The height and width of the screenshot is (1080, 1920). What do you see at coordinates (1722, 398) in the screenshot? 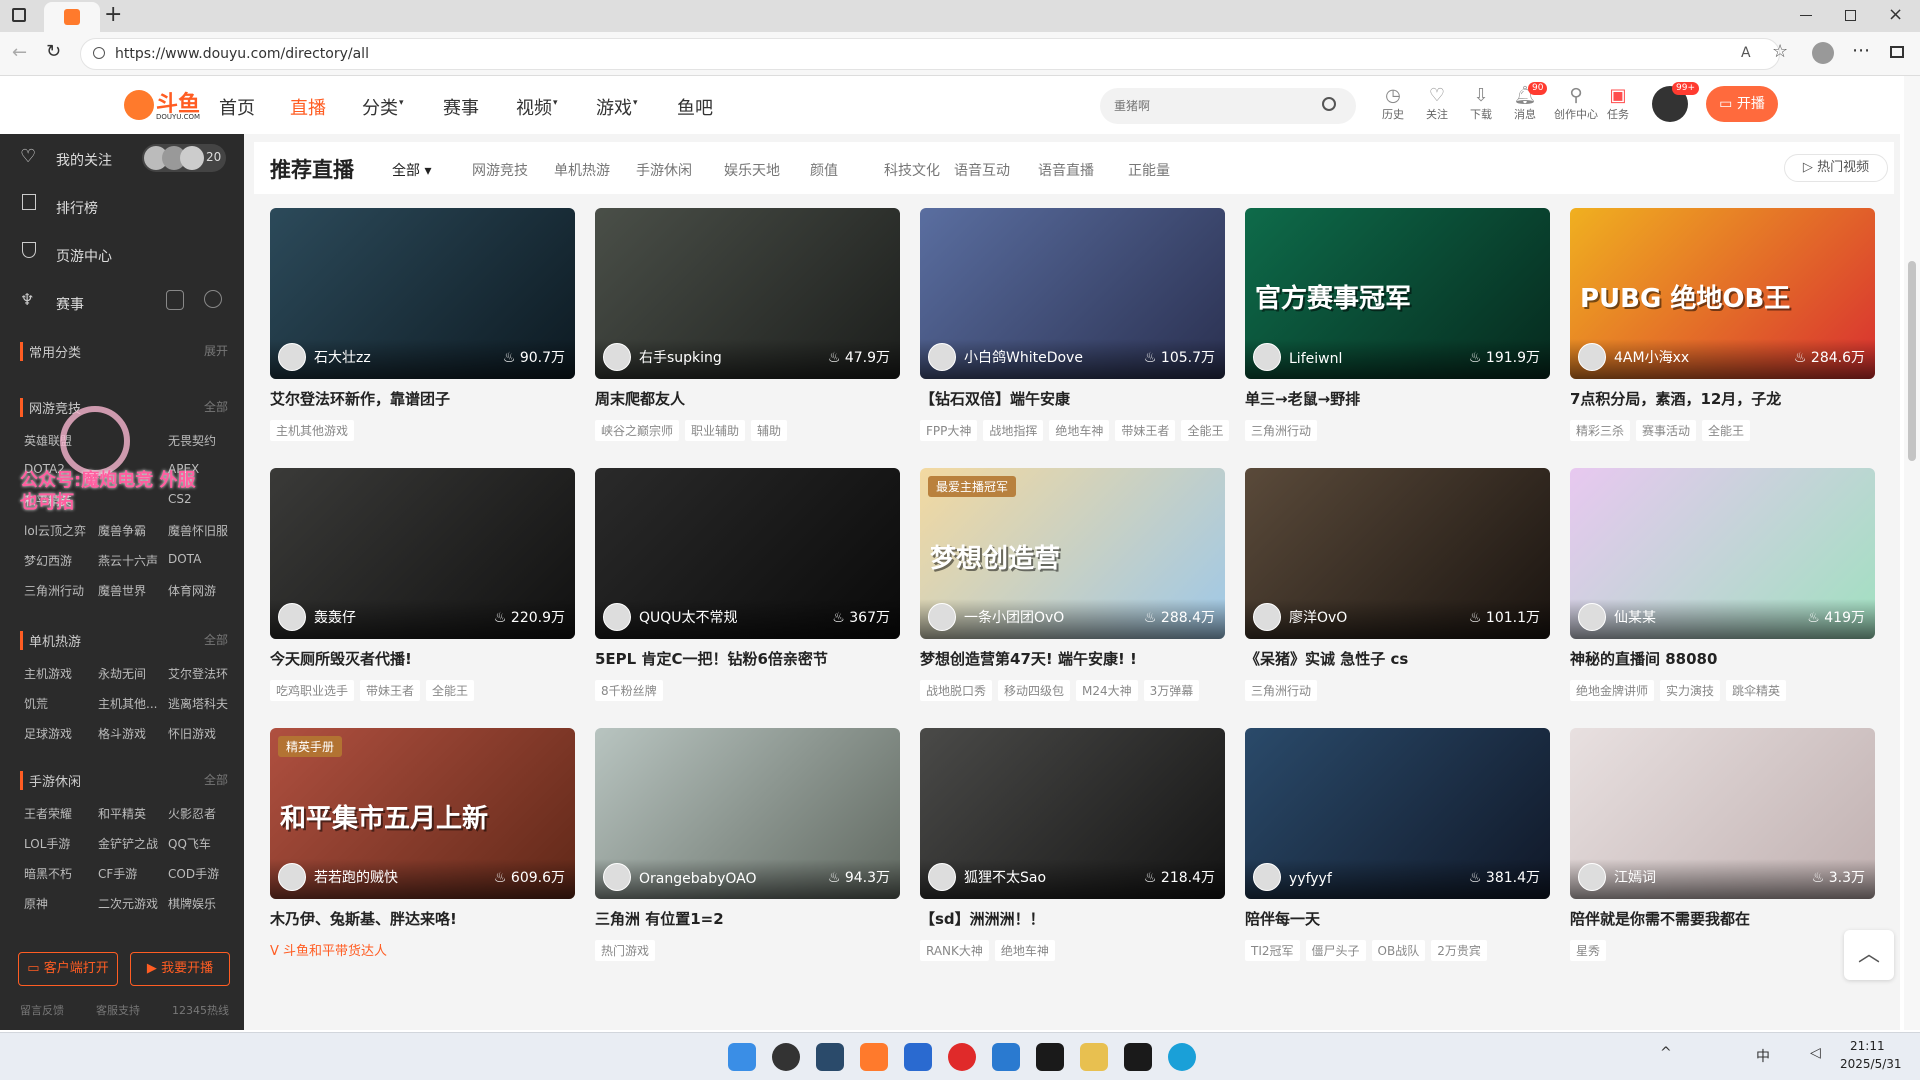
I see `room-title: 7点积分局，素酒，12月，子龙` at bounding box center [1722, 398].